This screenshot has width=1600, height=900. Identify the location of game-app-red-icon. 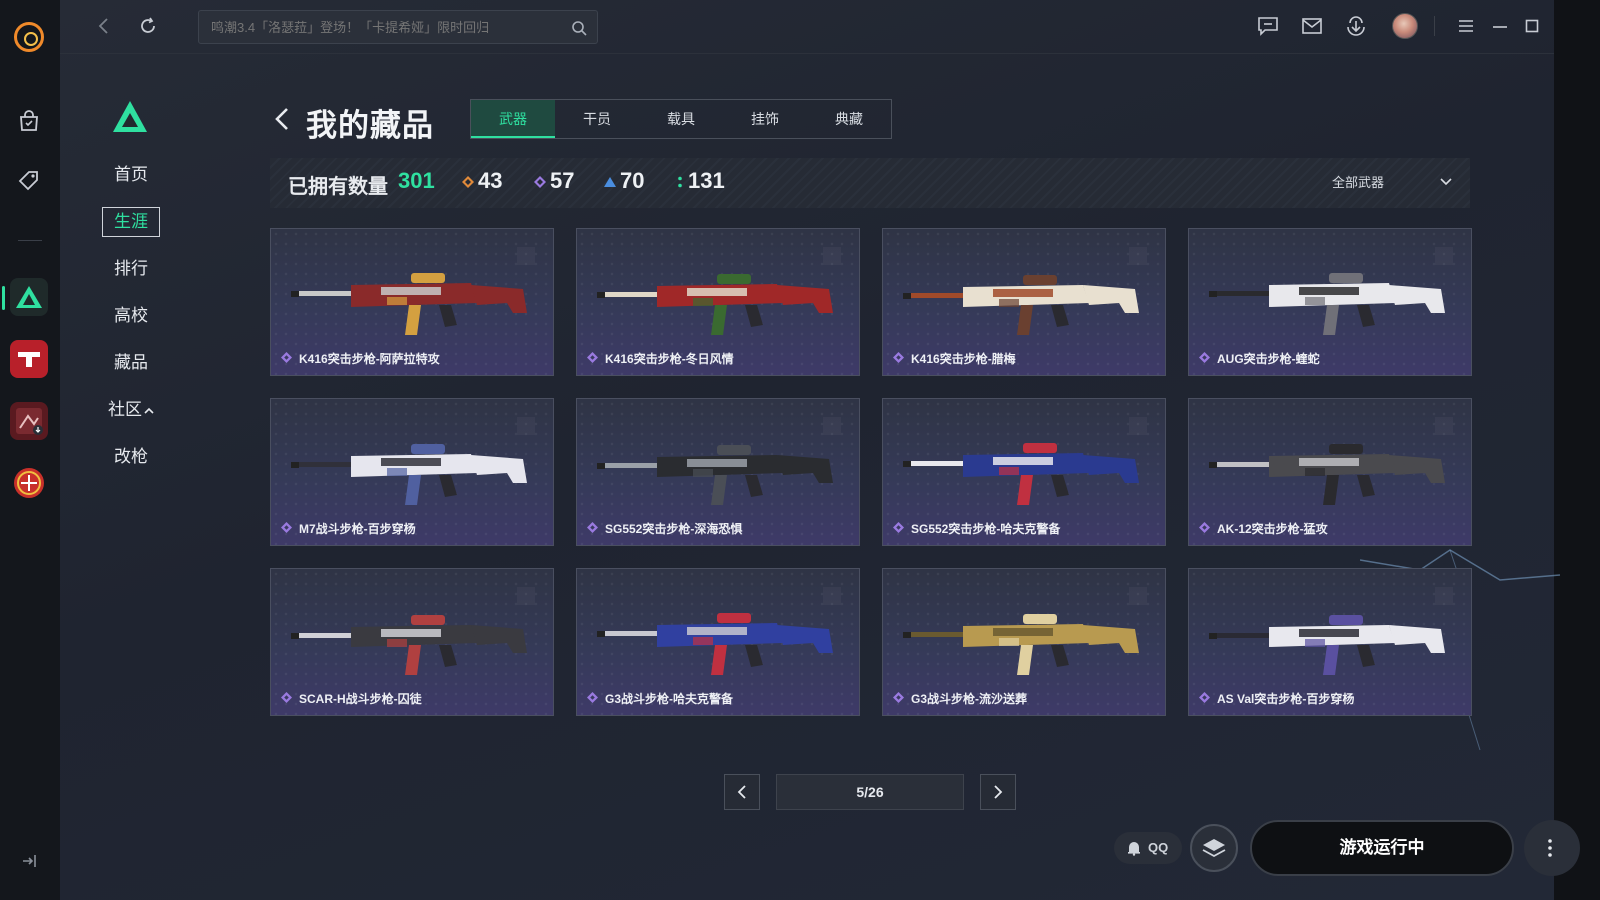
(29, 359).